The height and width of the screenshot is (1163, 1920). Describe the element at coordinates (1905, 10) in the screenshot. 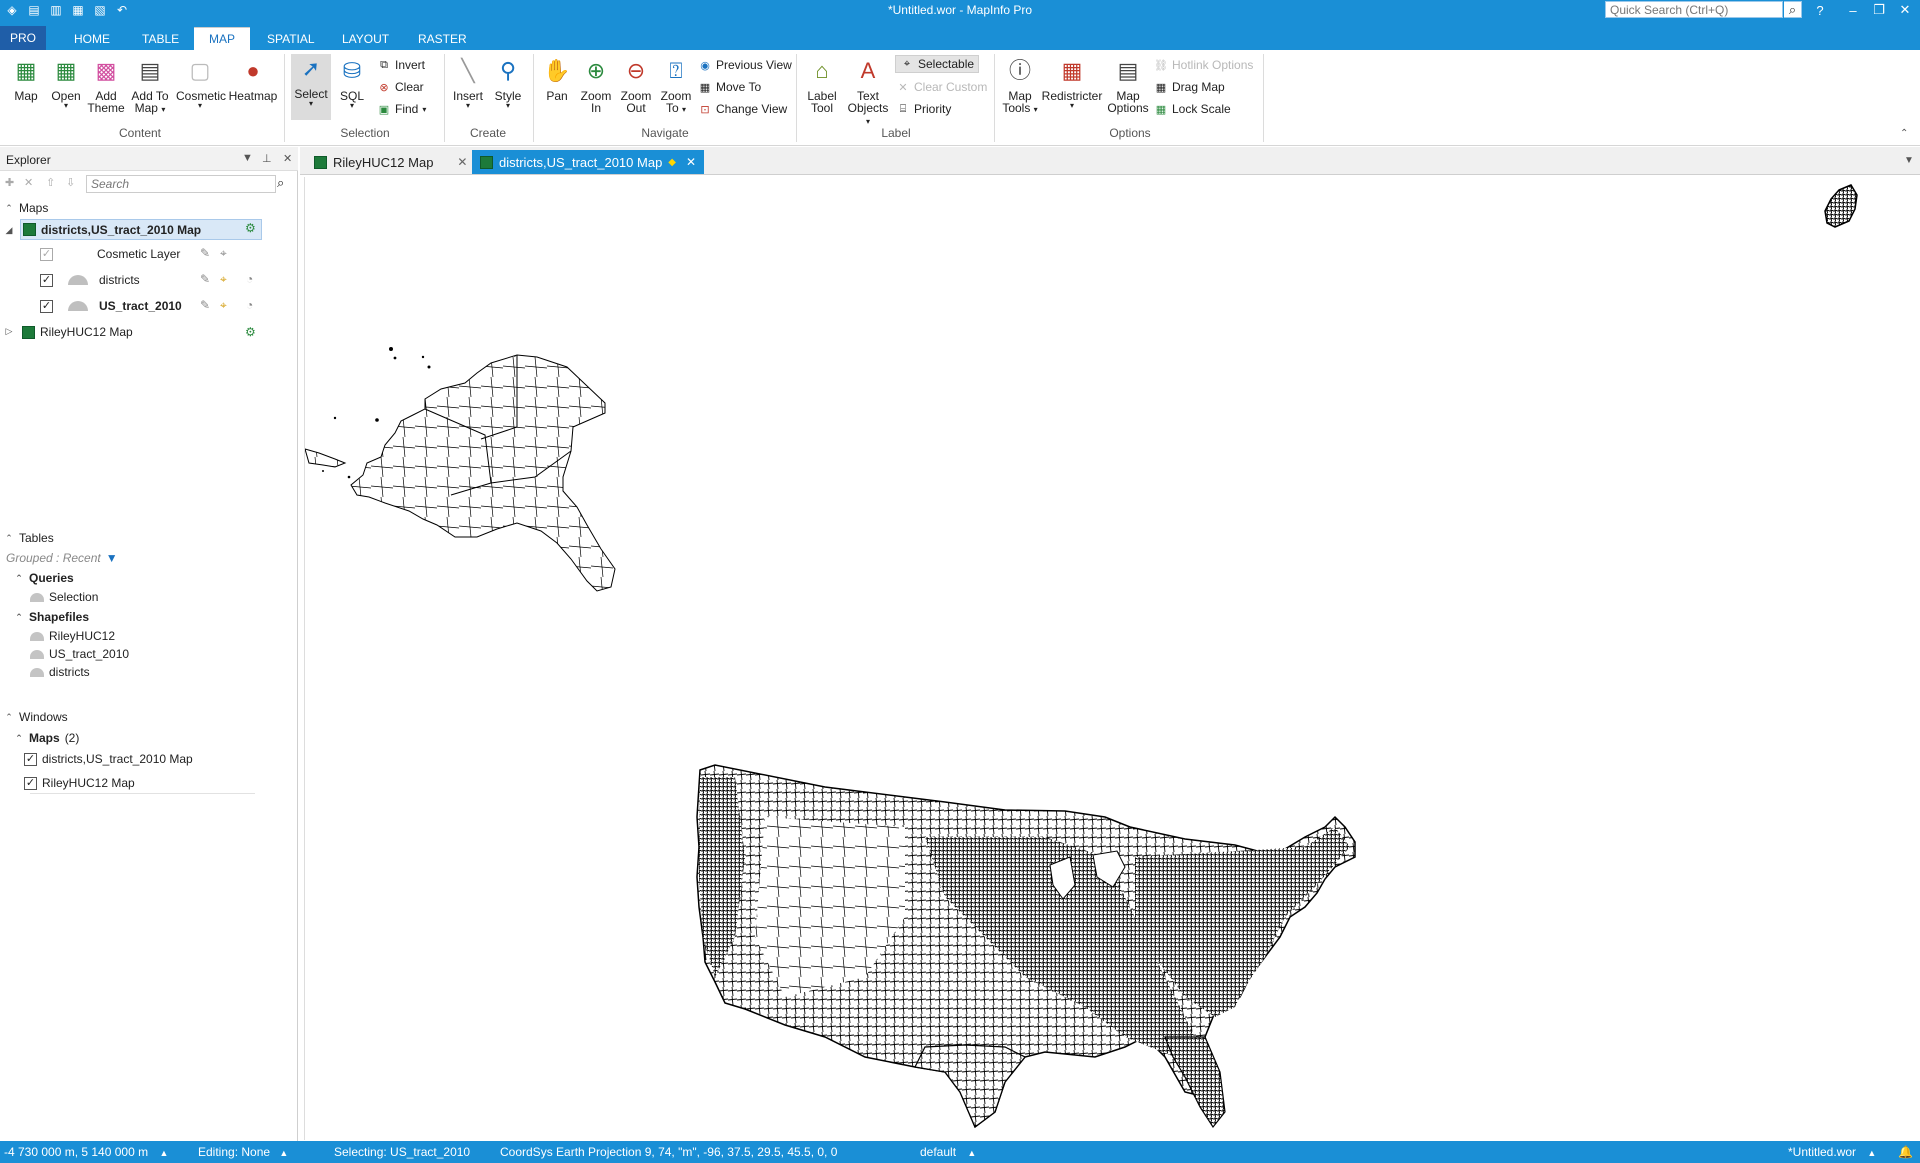

I see `close-button: ✕` at that location.